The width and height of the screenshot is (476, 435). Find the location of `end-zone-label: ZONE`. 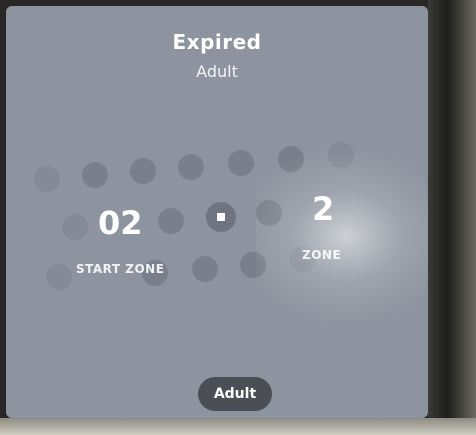

end-zone-label: ZONE is located at coordinates (322, 255).